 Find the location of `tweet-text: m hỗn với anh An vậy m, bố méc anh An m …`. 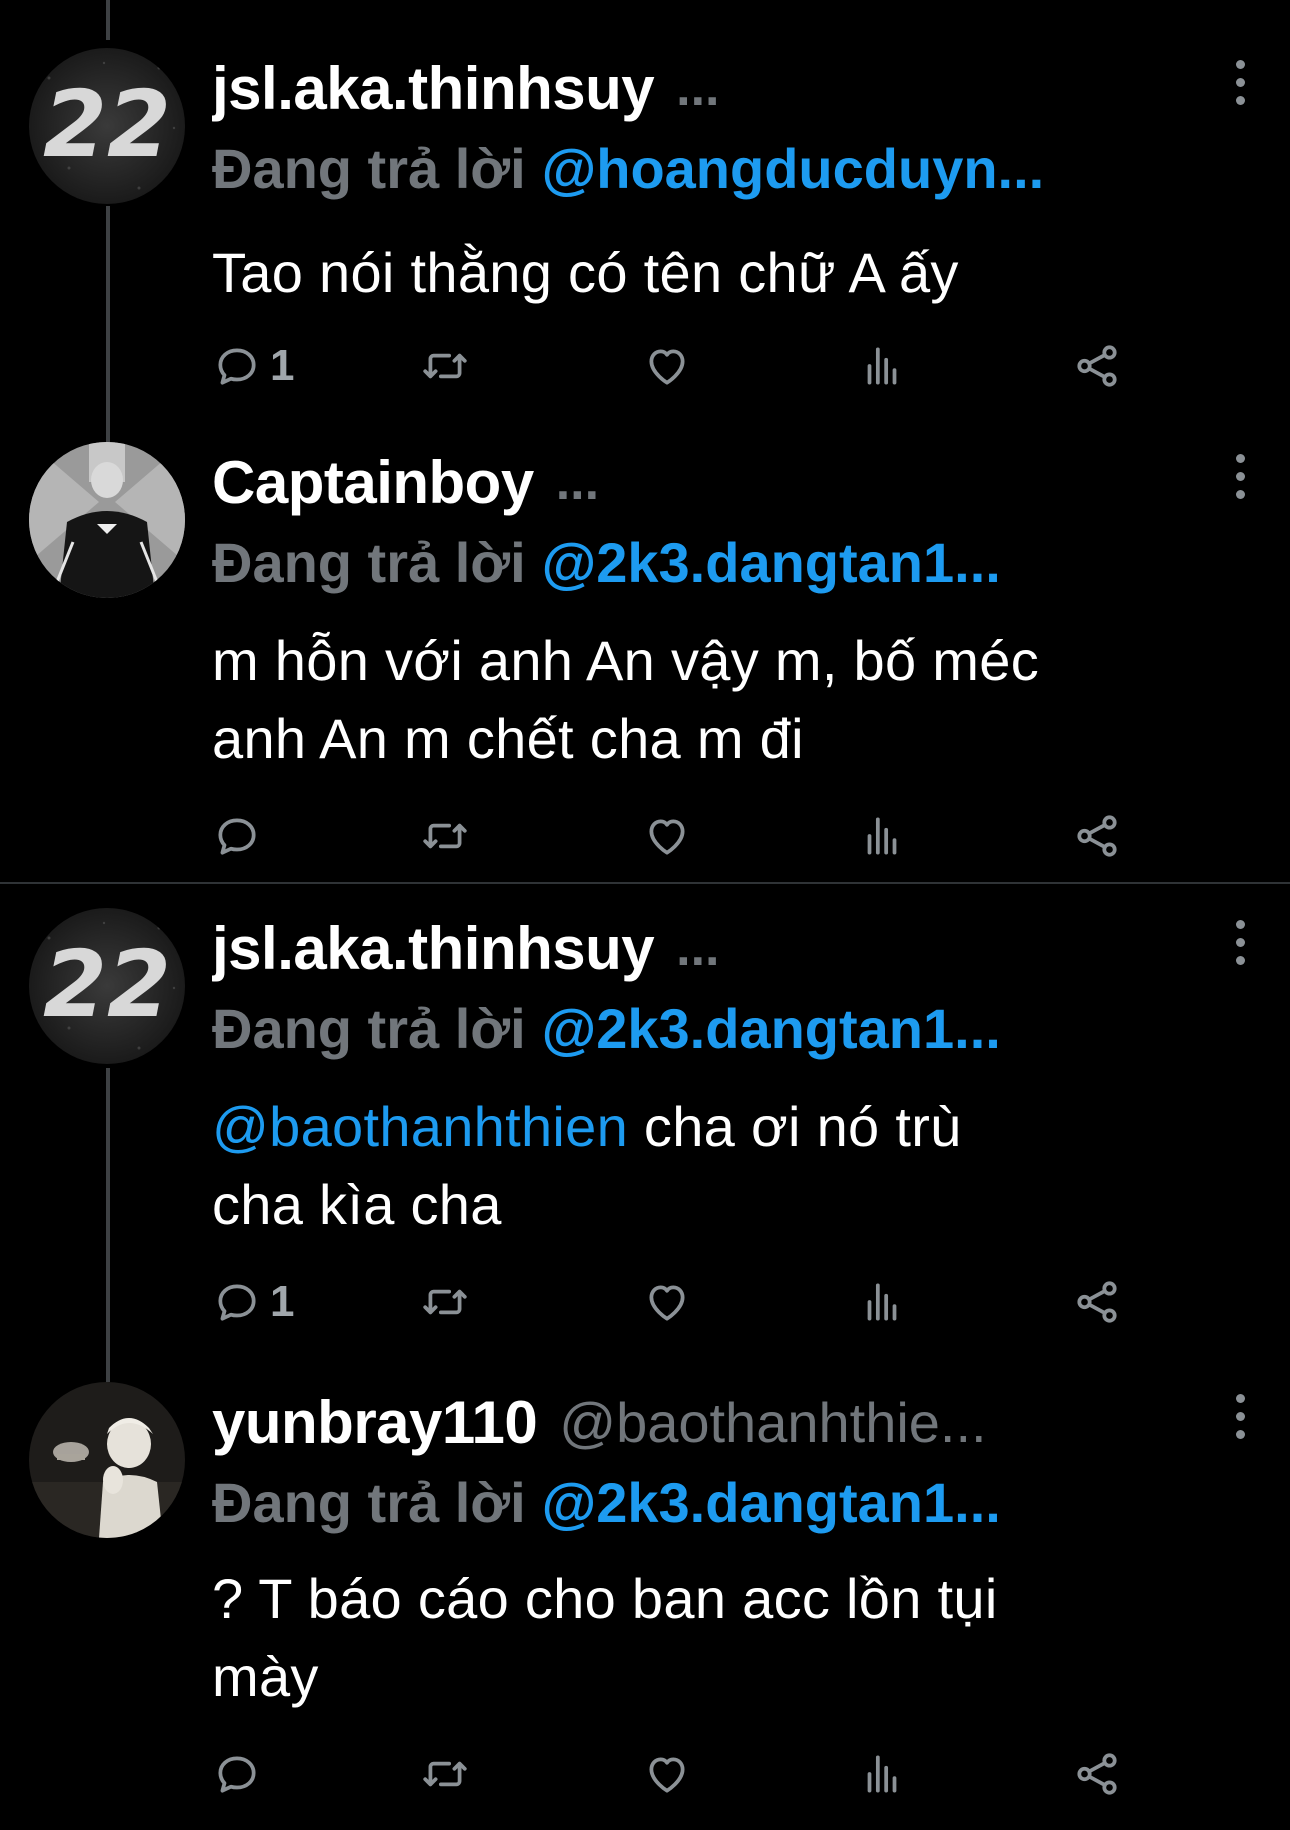

tweet-text: m hỗn với anh An vậy m, bố méc anh An m … is located at coordinates (732, 700).